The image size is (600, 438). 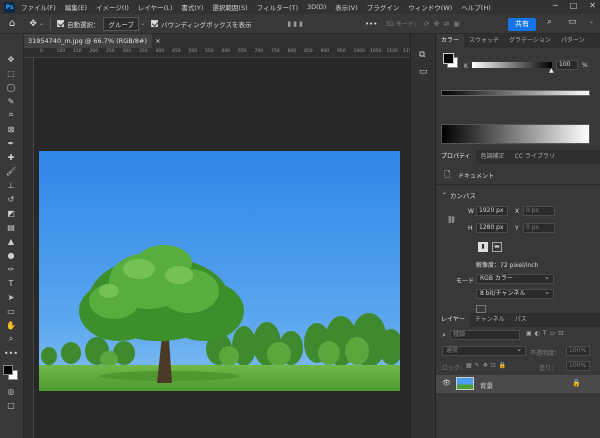 I want to click on filter-icons: ▣◐T▭⊡, so click(x=546, y=333).